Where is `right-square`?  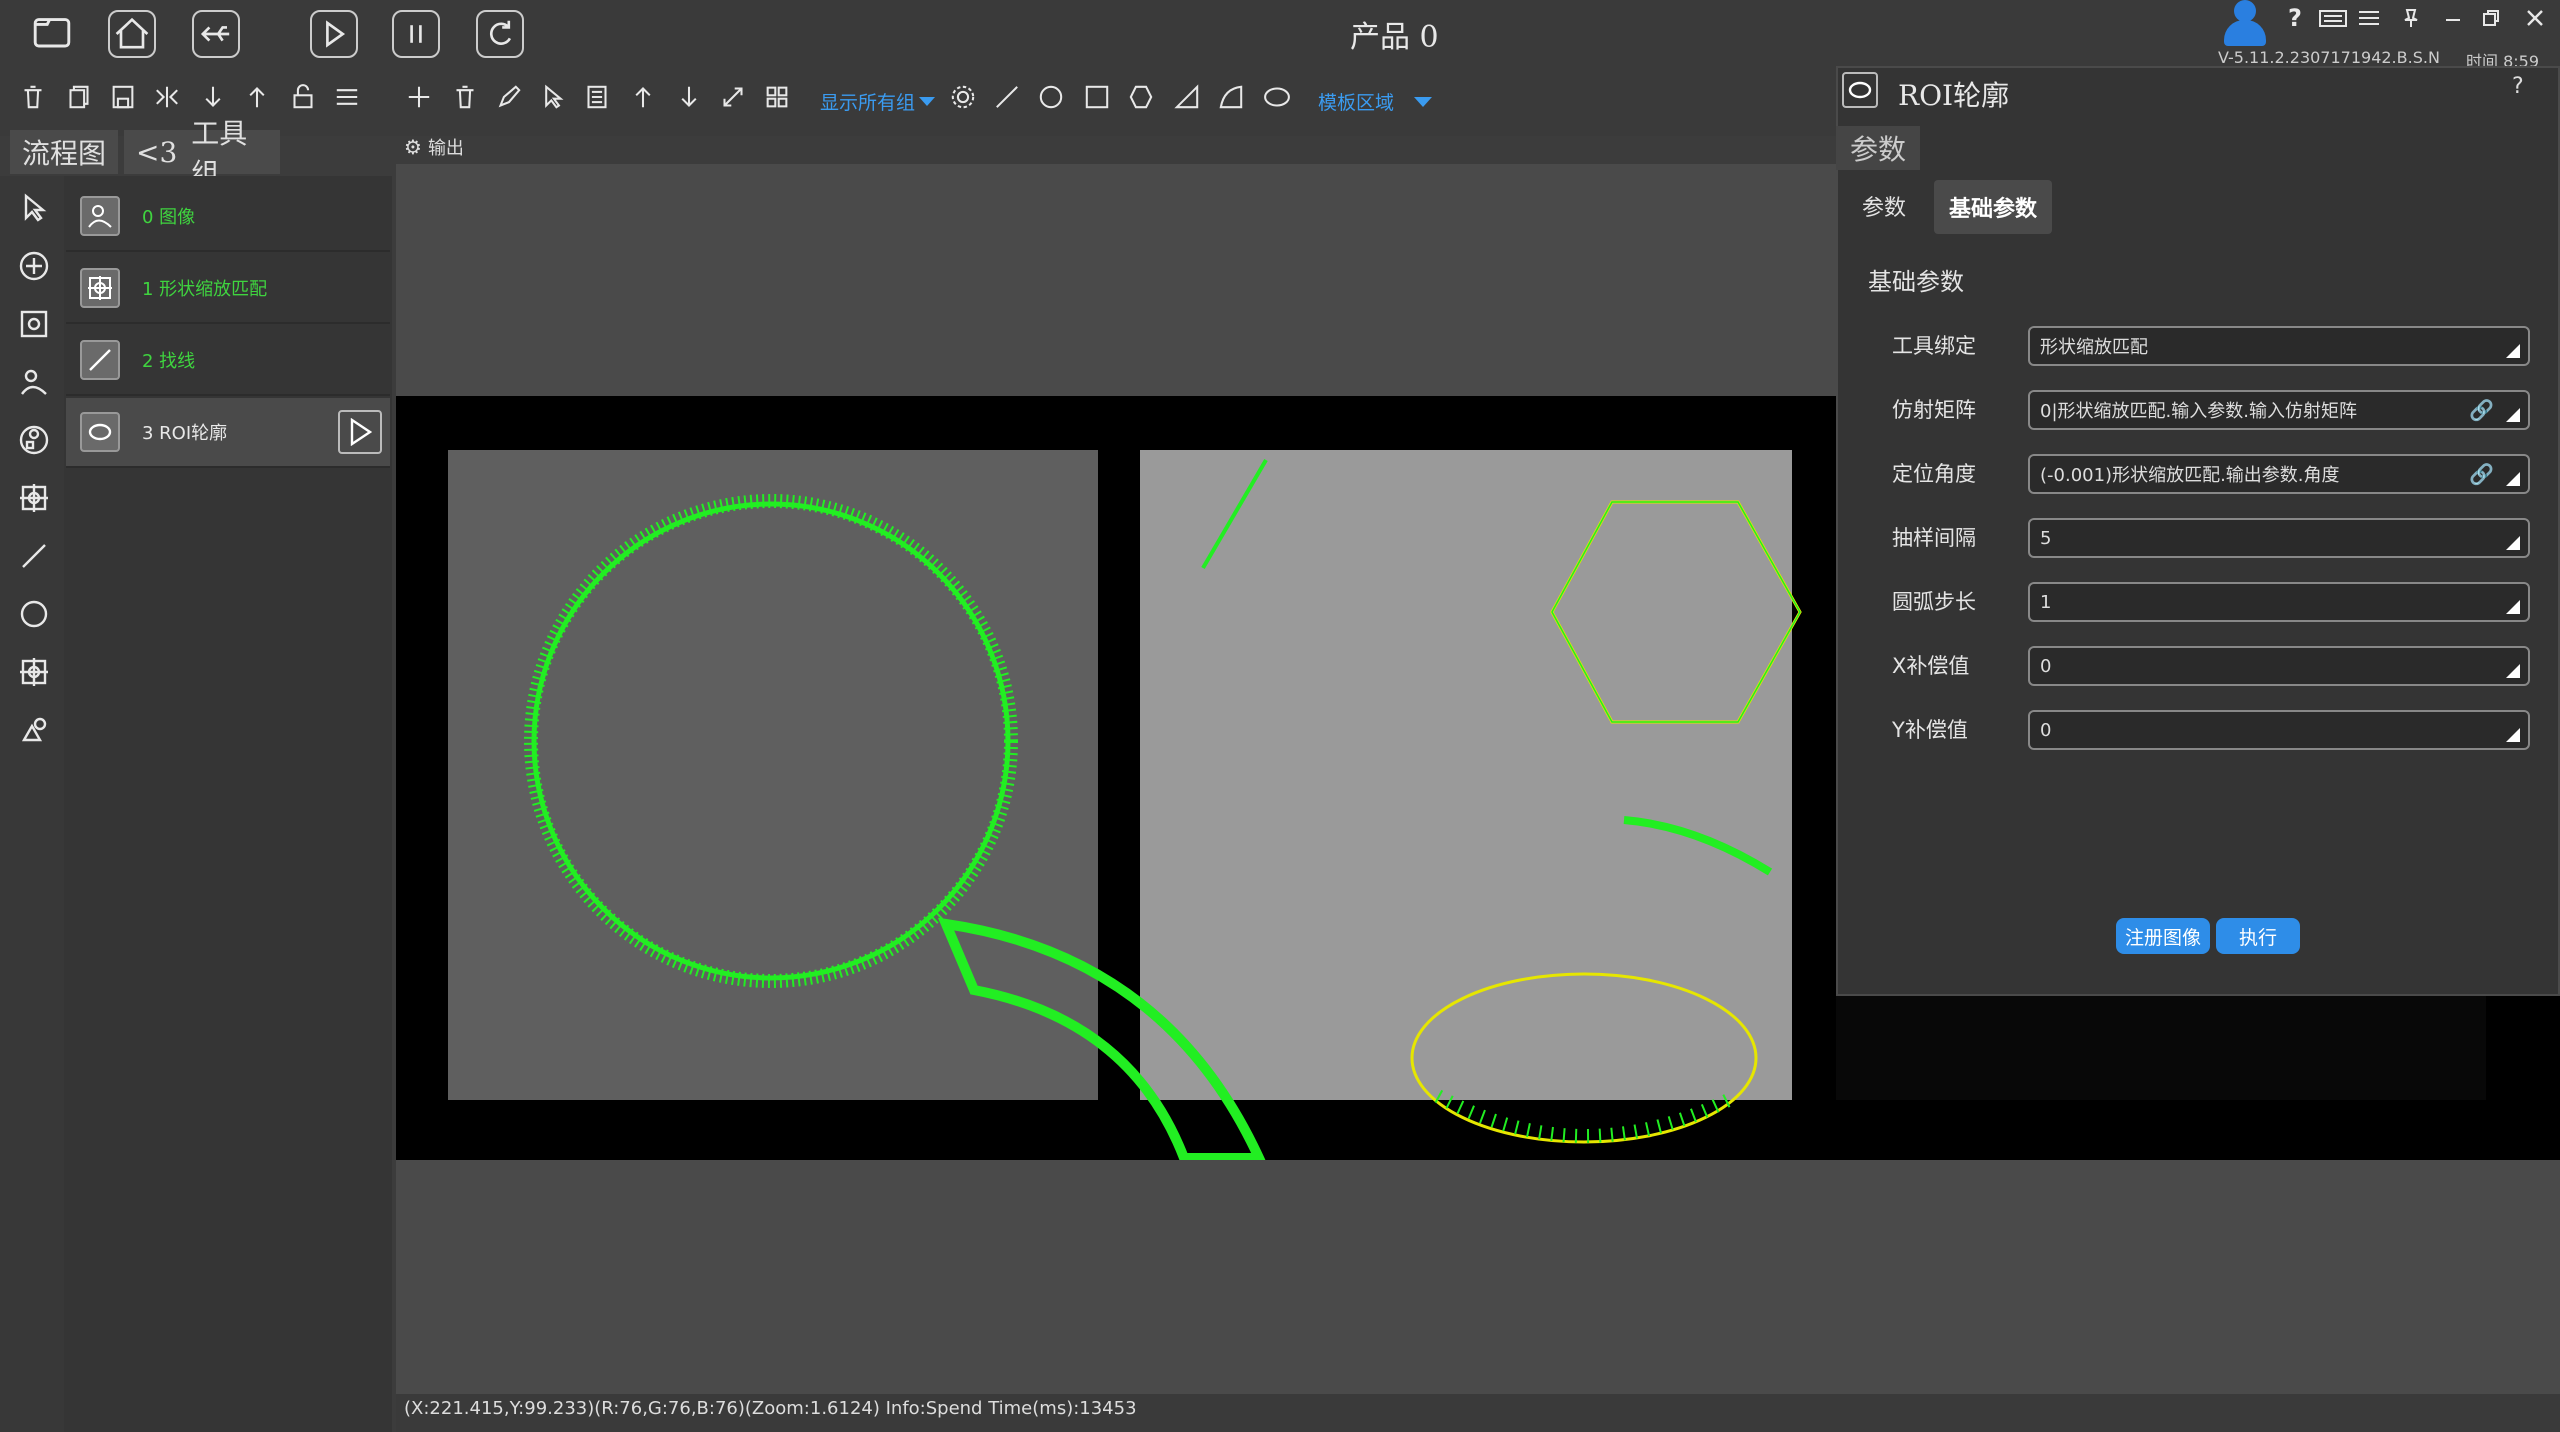
right-square is located at coordinates (1466, 775).